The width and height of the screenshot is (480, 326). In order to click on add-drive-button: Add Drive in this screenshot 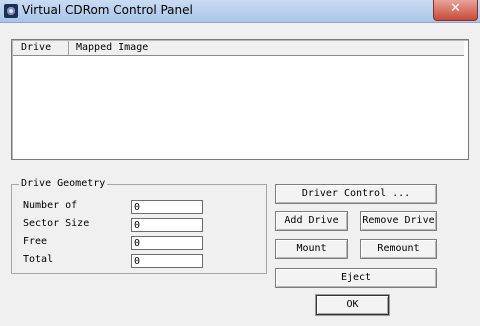, I will do `click(311, 221)`.